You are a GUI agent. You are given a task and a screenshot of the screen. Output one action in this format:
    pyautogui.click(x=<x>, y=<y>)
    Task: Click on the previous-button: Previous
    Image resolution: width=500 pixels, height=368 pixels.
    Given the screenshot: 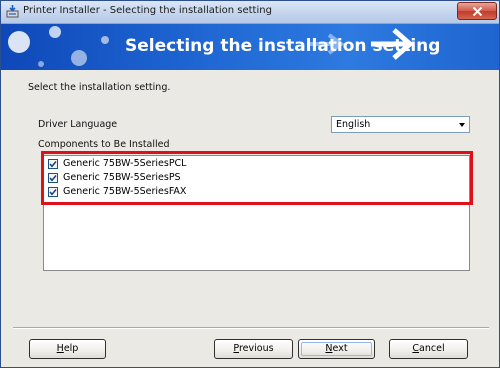 What is the action you would take?
    pyautogui.click(x=253, y=349)
    